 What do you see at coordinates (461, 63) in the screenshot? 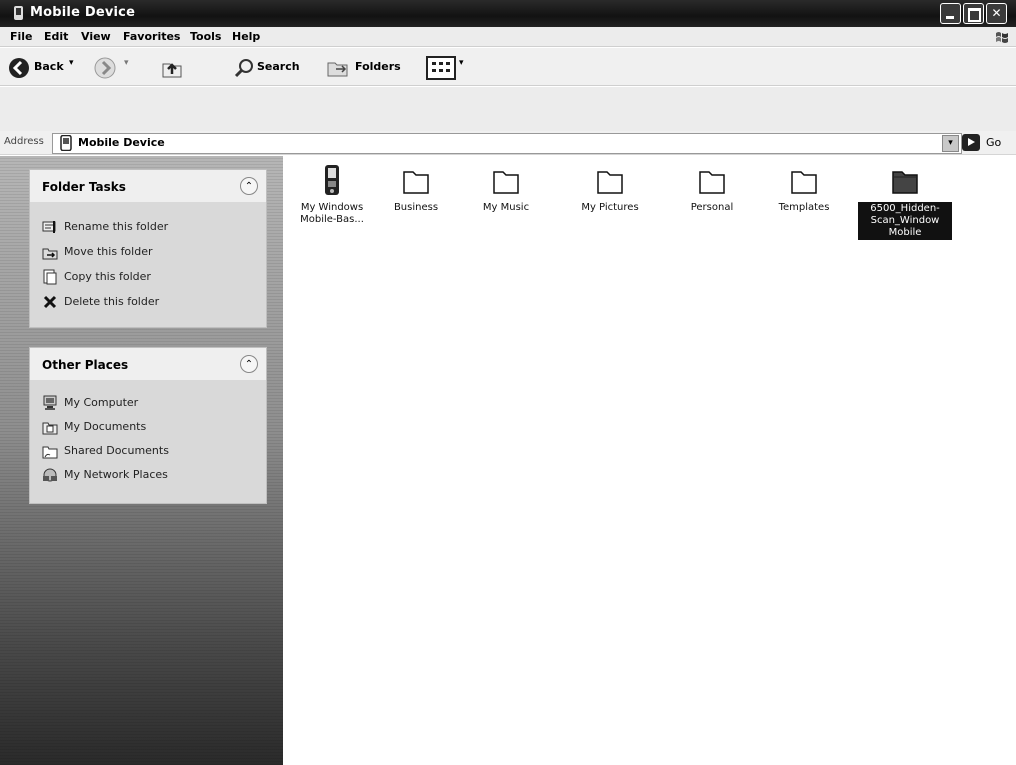
I see `views-dropdown-icon: ▾` at bounding box center [461, 63].